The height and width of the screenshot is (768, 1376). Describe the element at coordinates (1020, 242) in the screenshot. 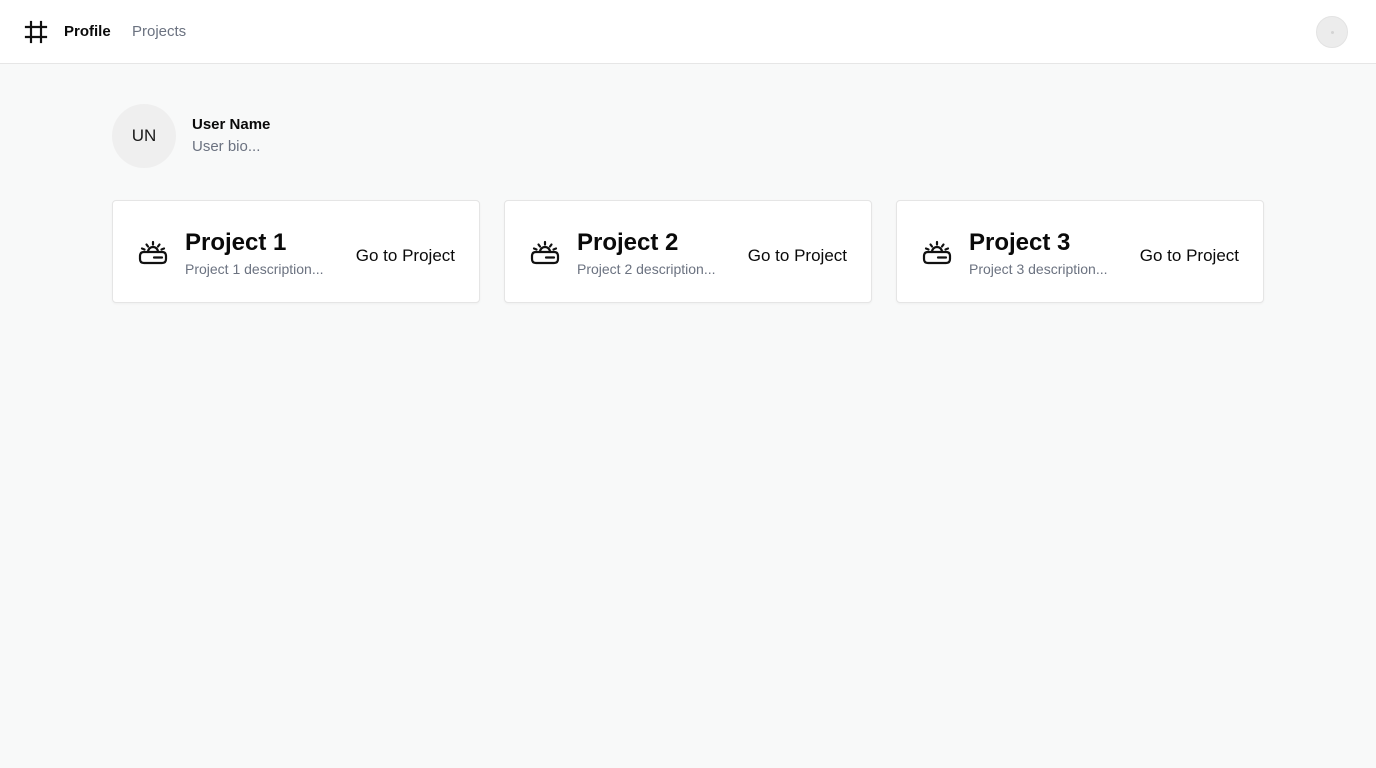

I see `project-title: Project 3` at that location.